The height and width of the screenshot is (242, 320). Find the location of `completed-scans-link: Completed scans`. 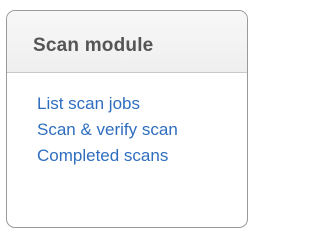

completed-scans-link: Completed scans is located at coordinates (102, 155).